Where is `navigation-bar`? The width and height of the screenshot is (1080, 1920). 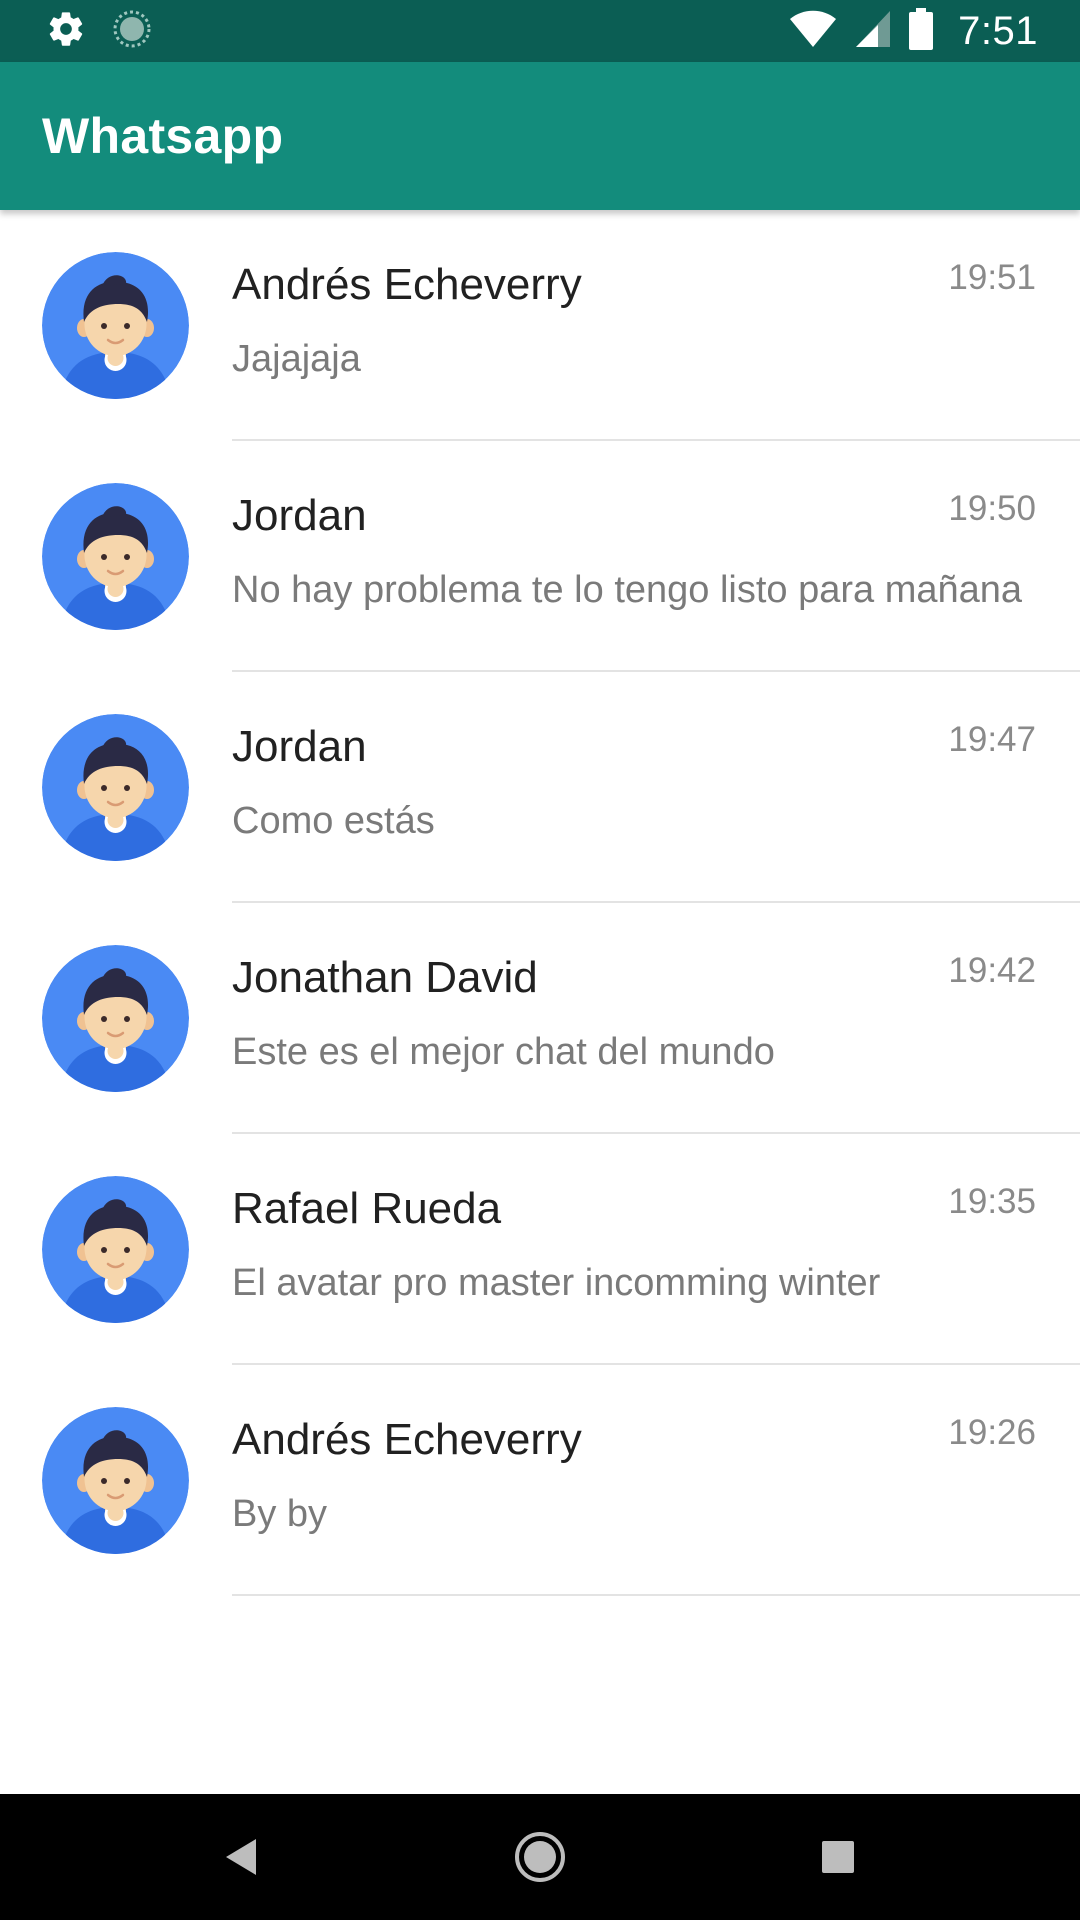
navigation-bar is located at coordinates (540, 1857).